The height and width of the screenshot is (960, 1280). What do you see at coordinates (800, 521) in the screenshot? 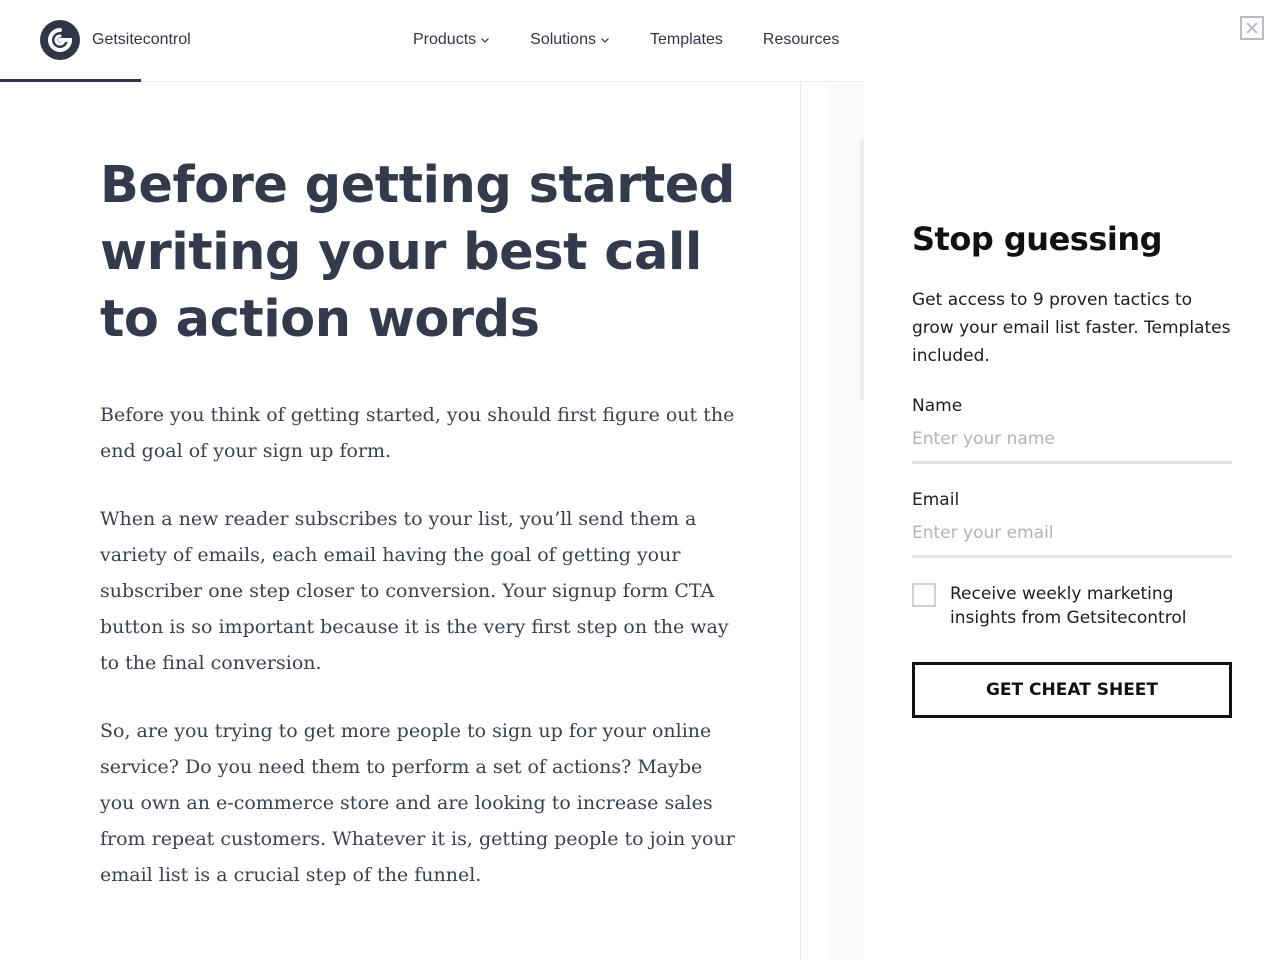
I see `content-divider` at bounding box center [800, 521].